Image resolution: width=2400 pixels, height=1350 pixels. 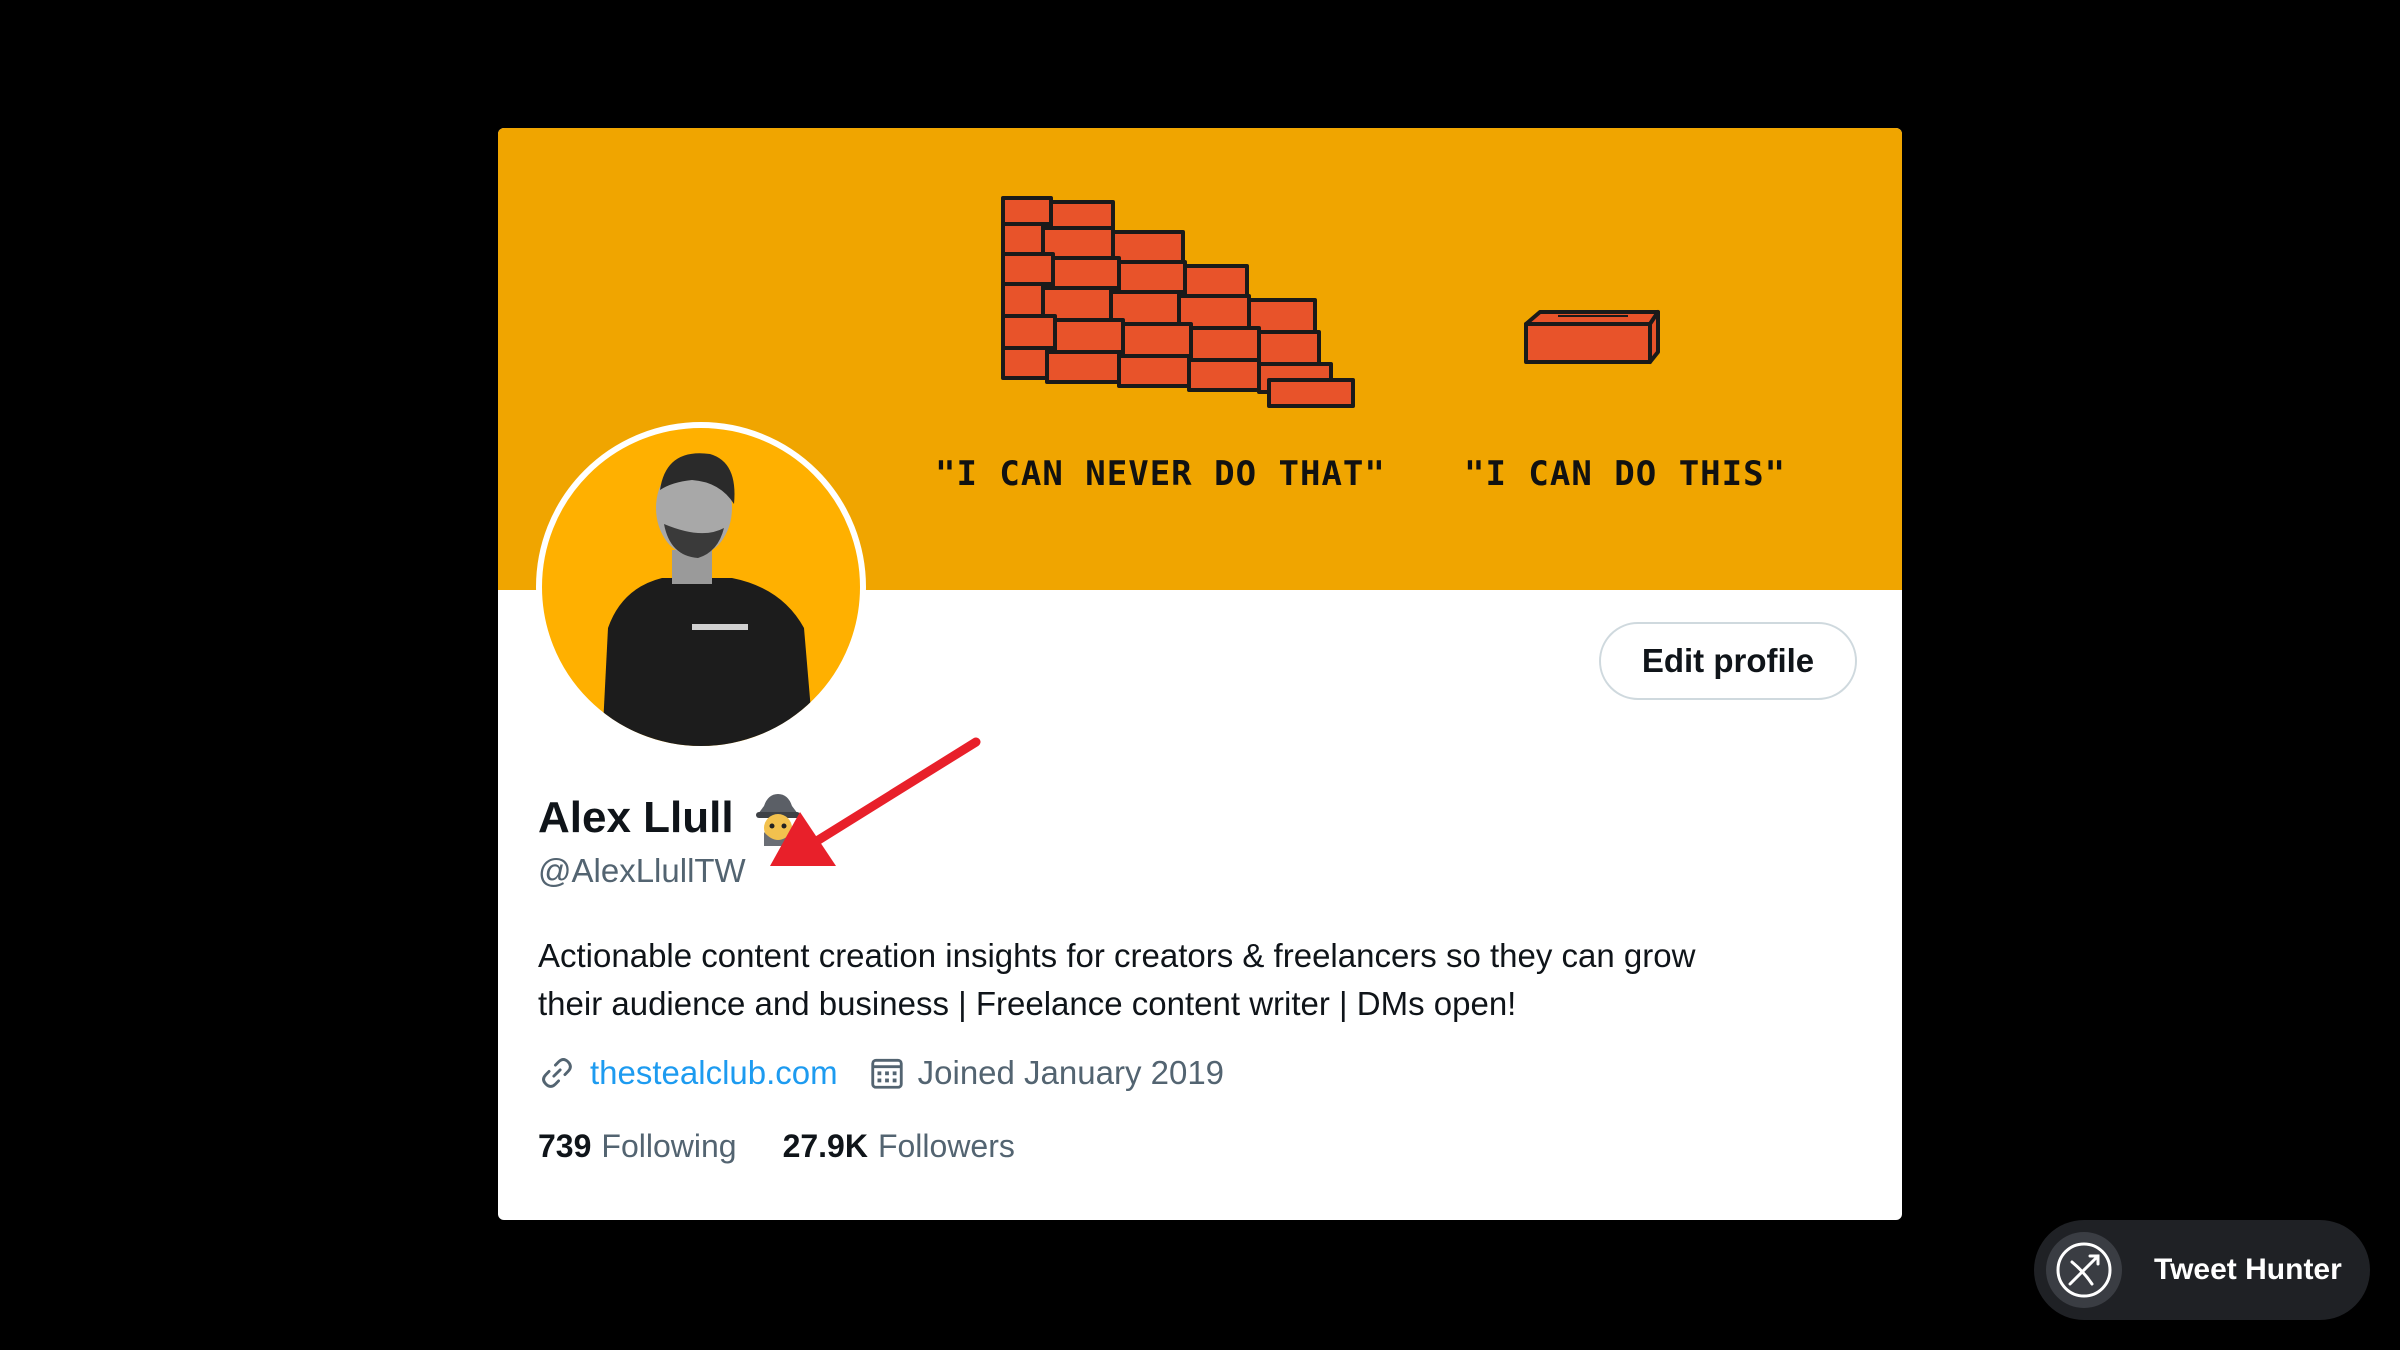 I want to click on tweet-hunter-badge: Tweet Hunter, so click(x=2202, y=1270).